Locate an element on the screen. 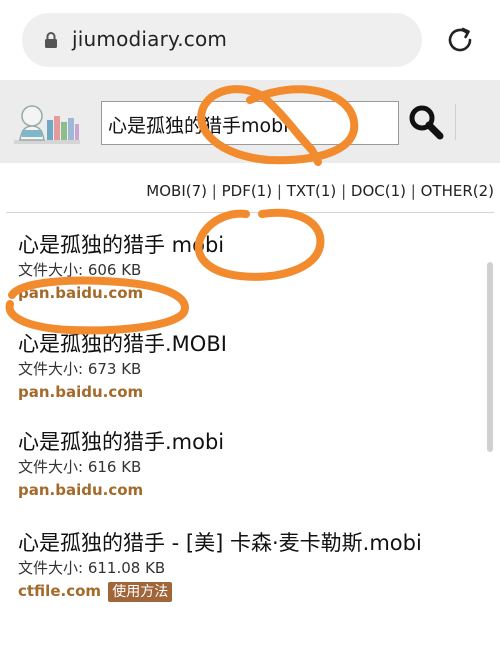  filter-other: OTHER(2) is located at coordinates (457, 191).